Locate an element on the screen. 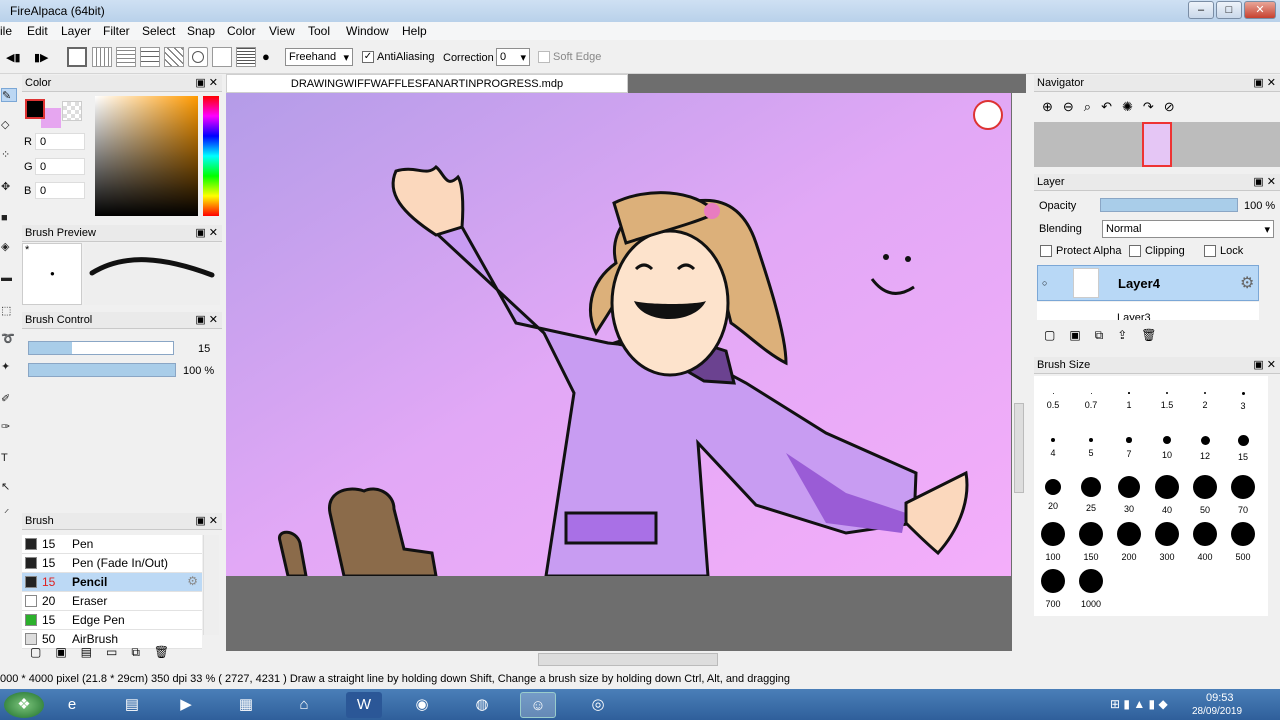  firealpaca-icon: ☺ is located at coordinates (538, 705).